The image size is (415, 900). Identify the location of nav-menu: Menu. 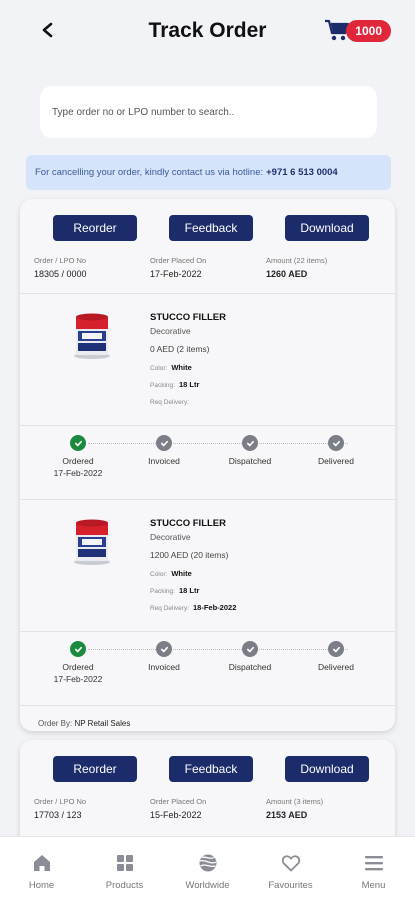
(374, 868).